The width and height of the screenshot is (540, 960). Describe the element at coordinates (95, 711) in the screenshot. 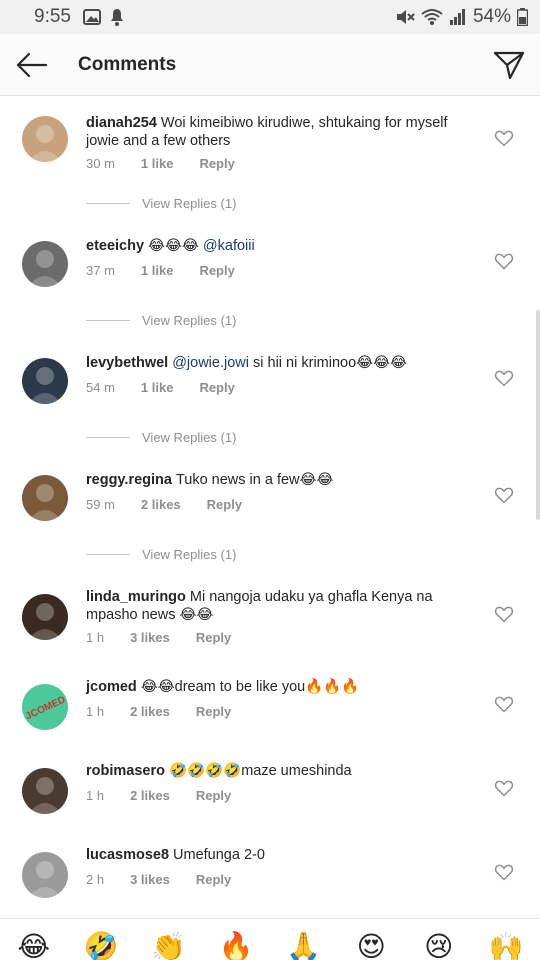

I see `comment-time: 1 h` at that location.